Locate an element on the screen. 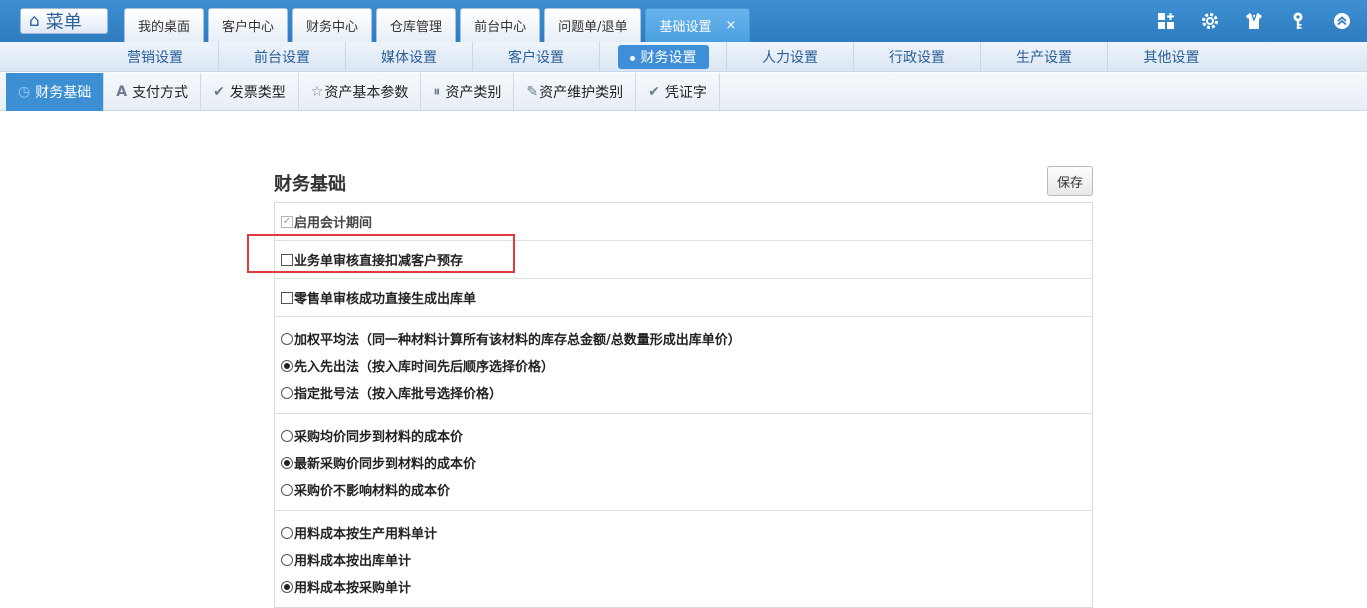  tab-basic-settings: 基础设置 × is located at coordinates (698, 25).